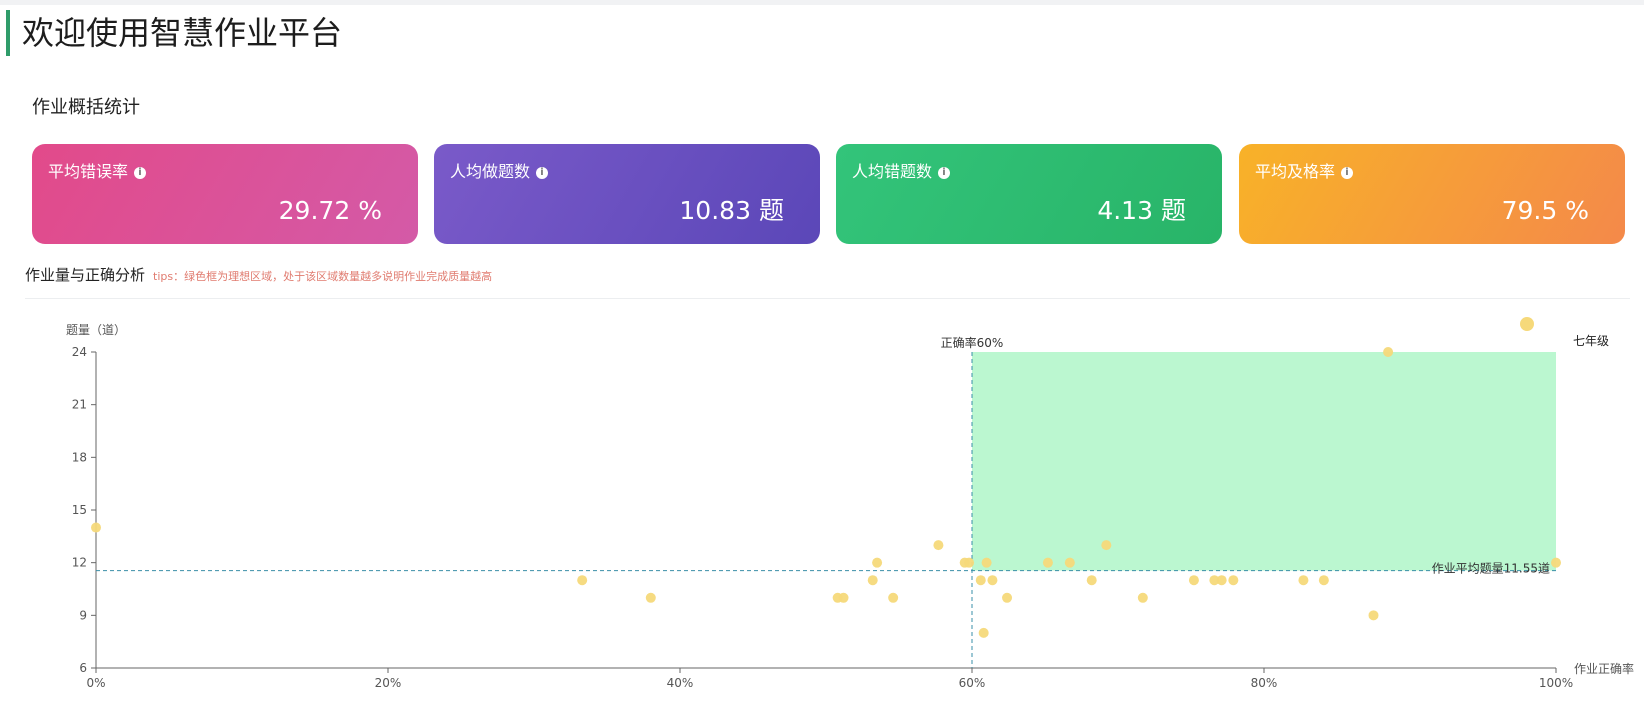  I want to click on reference-label-correct-rate: 正确率60%, so click(972, 342).